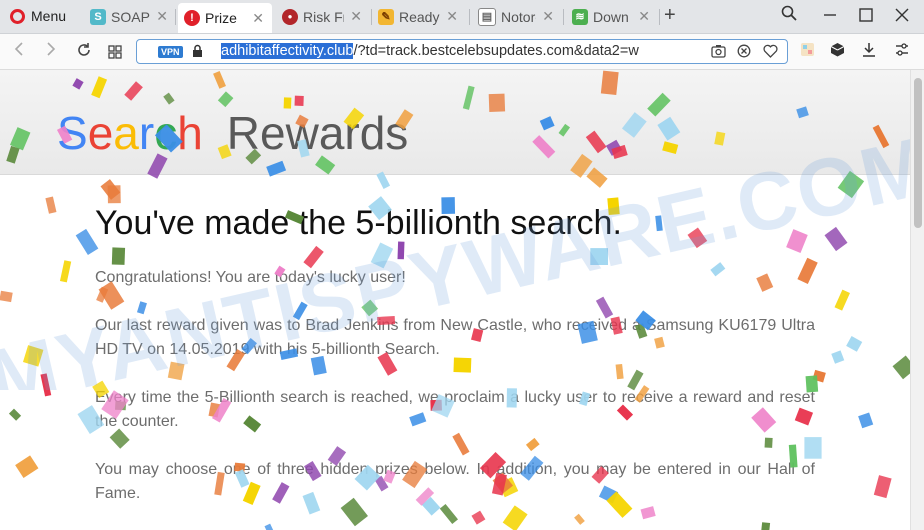  I want to click on logo-letter: c, so click(166, 133).